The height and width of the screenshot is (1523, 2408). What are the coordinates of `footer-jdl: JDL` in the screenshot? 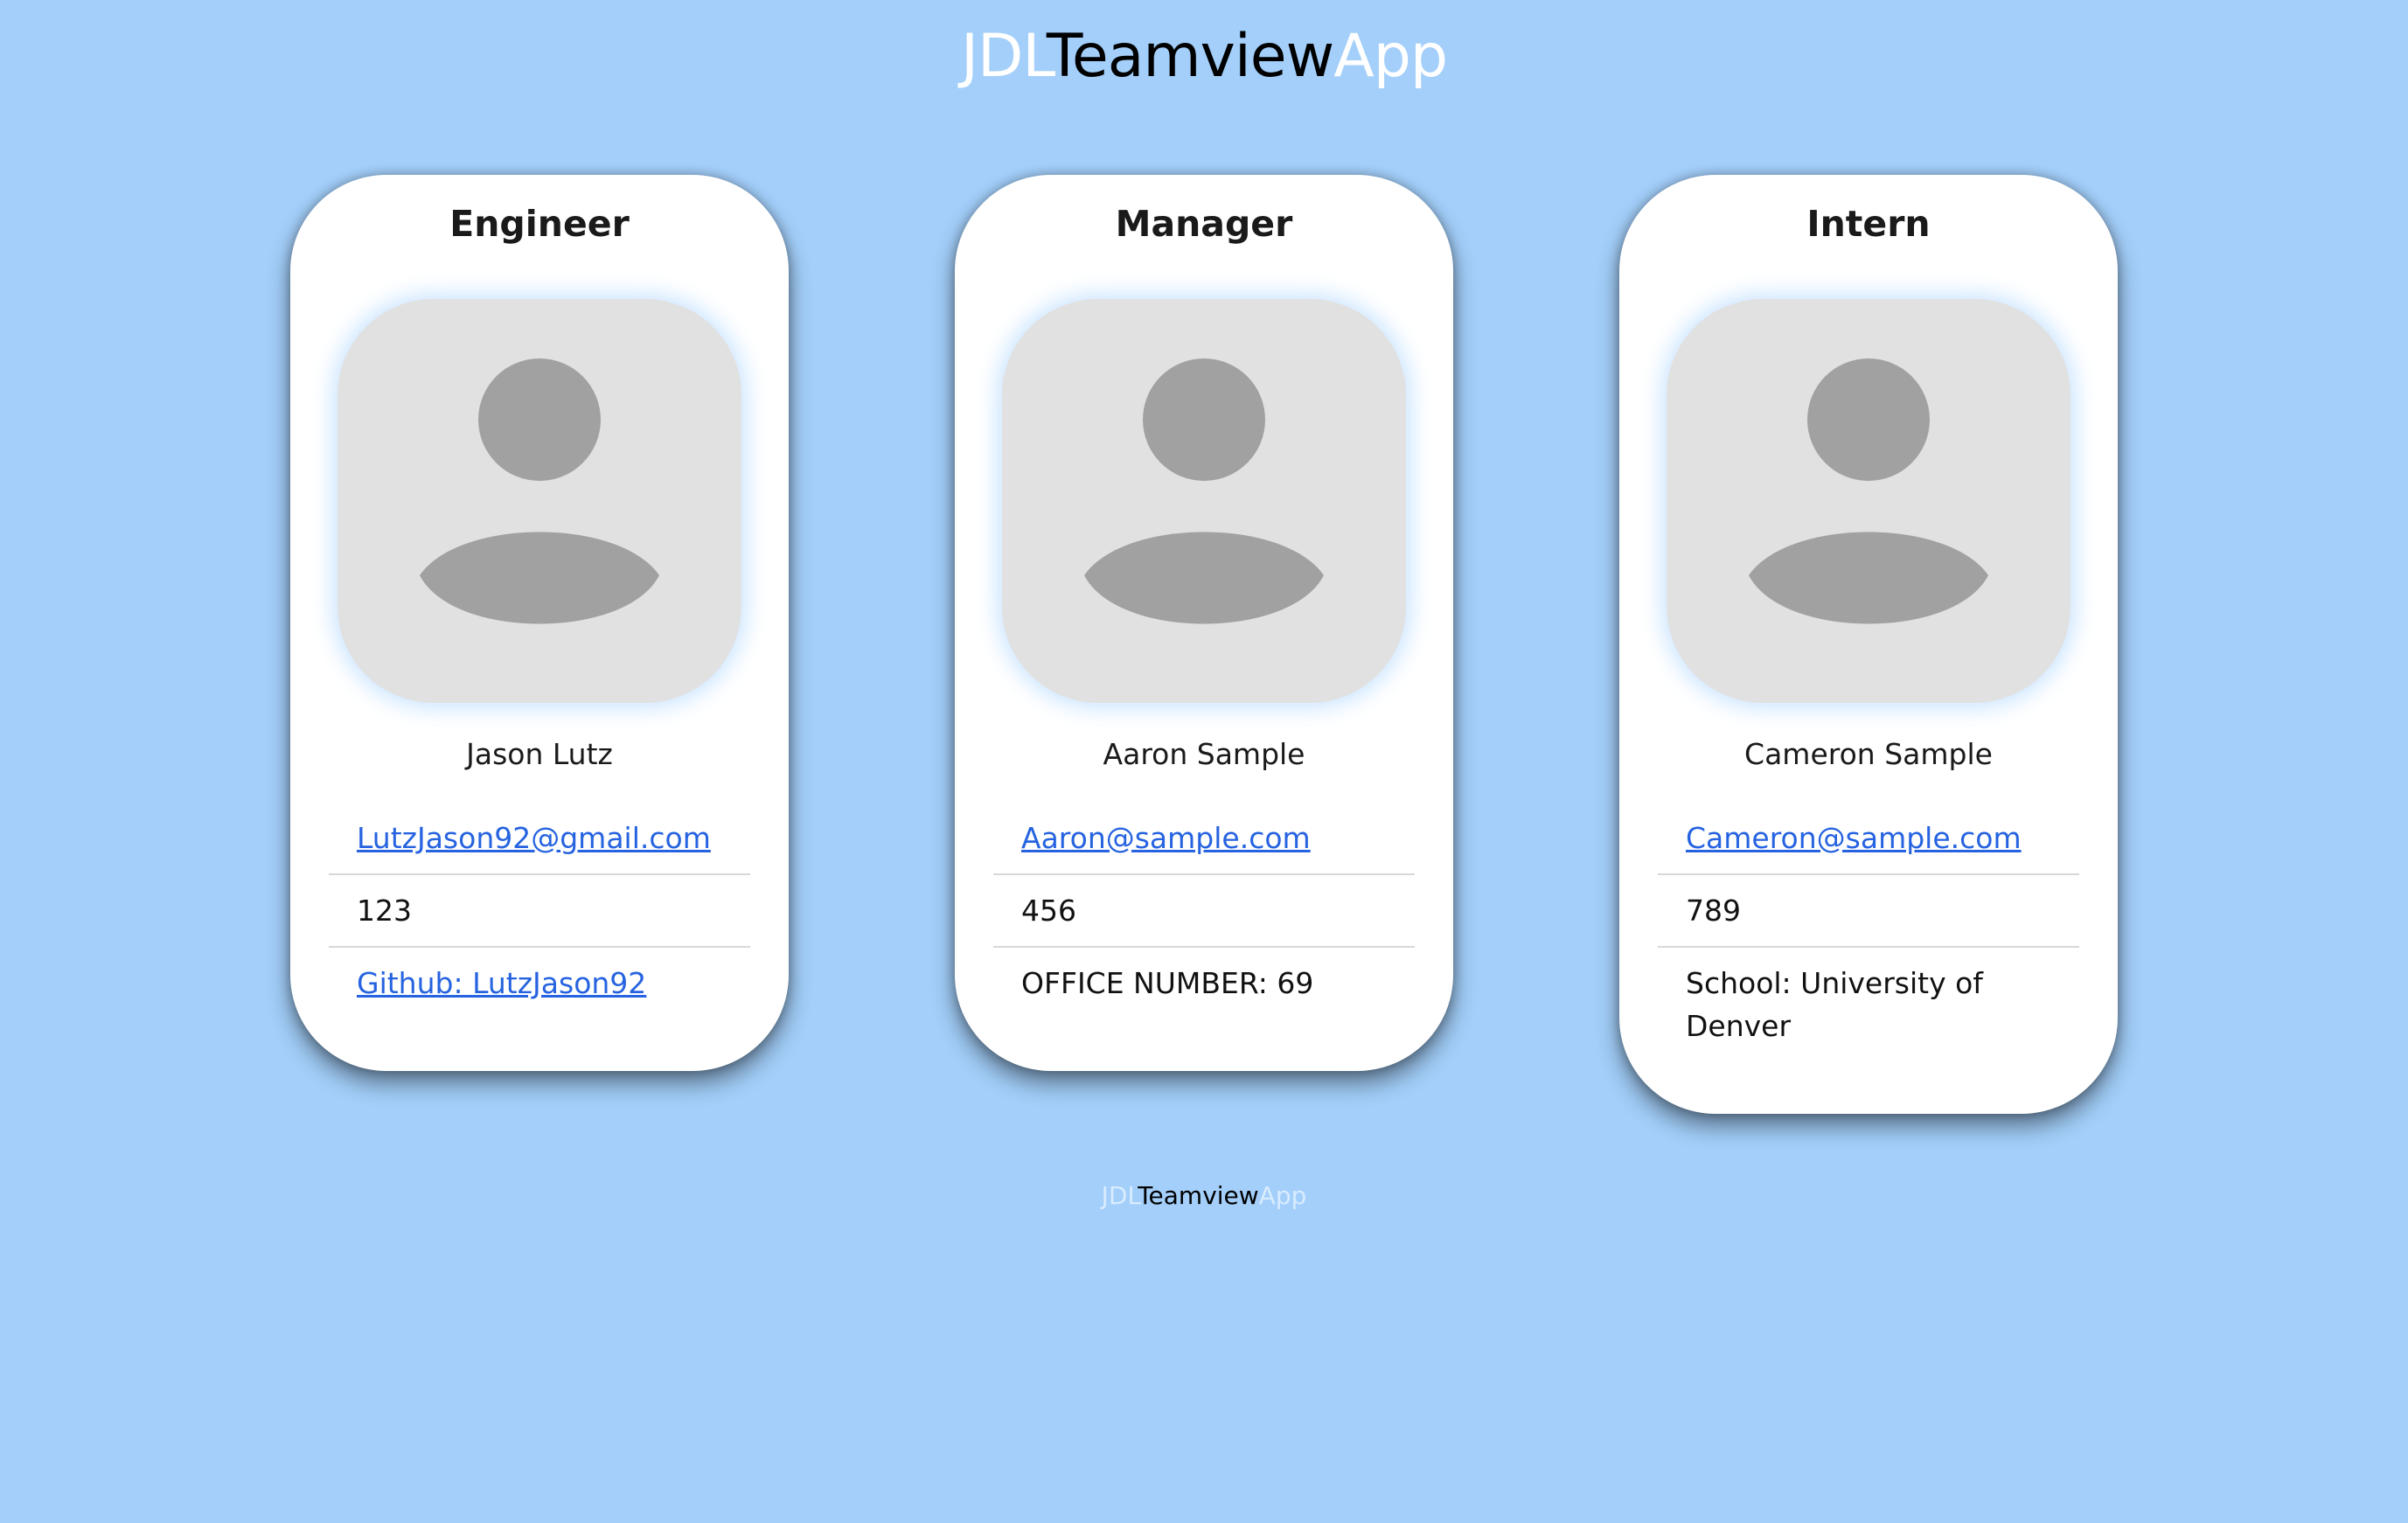 It's located at (1119, 1195).